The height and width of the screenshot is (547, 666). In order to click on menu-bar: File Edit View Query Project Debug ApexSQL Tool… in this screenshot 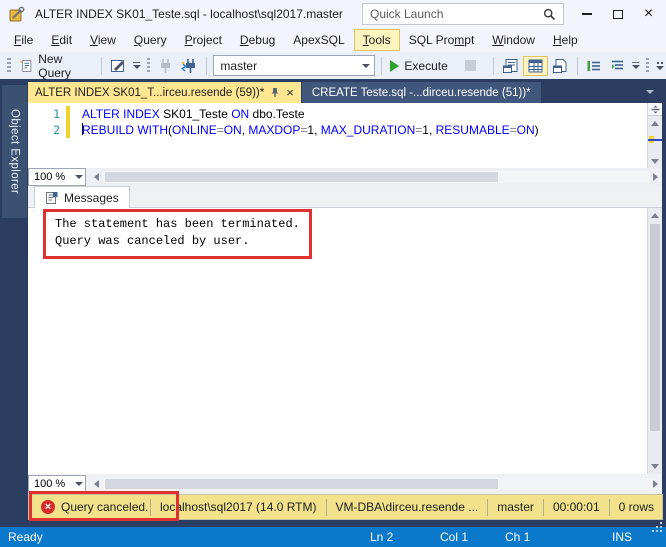, I will do `click(333, 40)`.